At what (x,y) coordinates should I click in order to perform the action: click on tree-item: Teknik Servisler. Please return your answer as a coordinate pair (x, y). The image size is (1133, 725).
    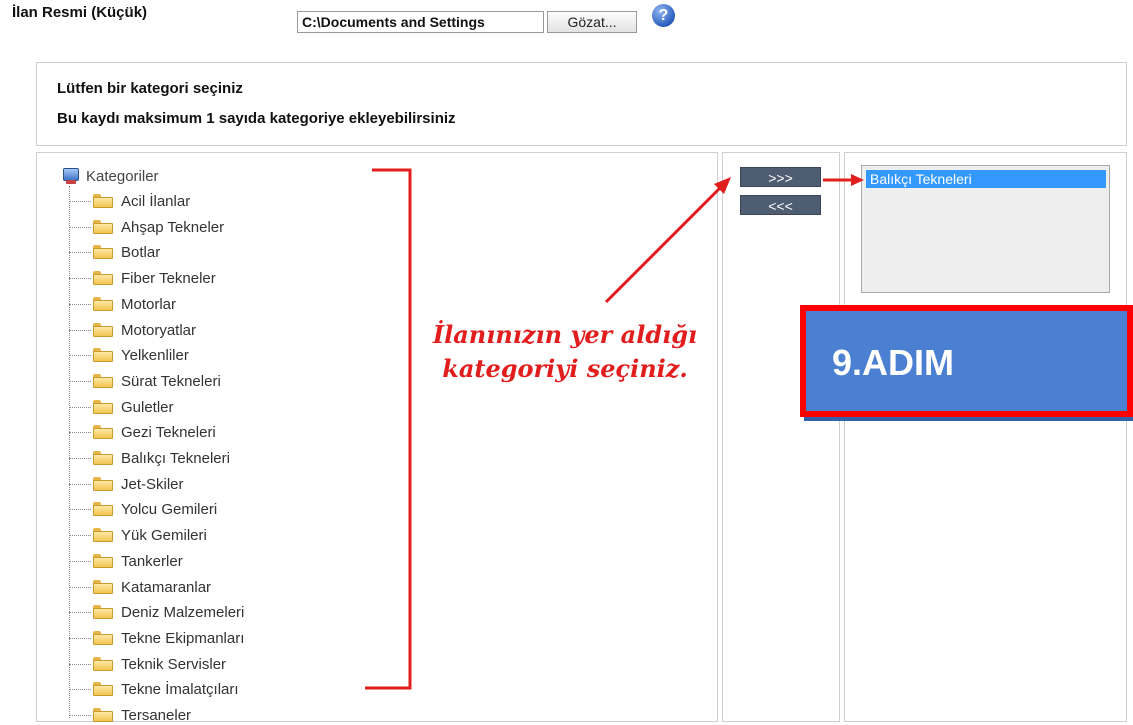
    Looking at the image, I should click on (147, 664).